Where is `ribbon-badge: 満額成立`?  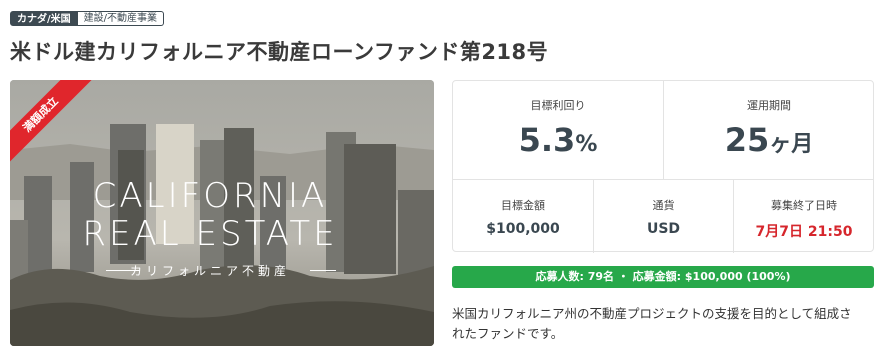 ribbon-badge: 満額成立 is located at coordinates (55, 125).